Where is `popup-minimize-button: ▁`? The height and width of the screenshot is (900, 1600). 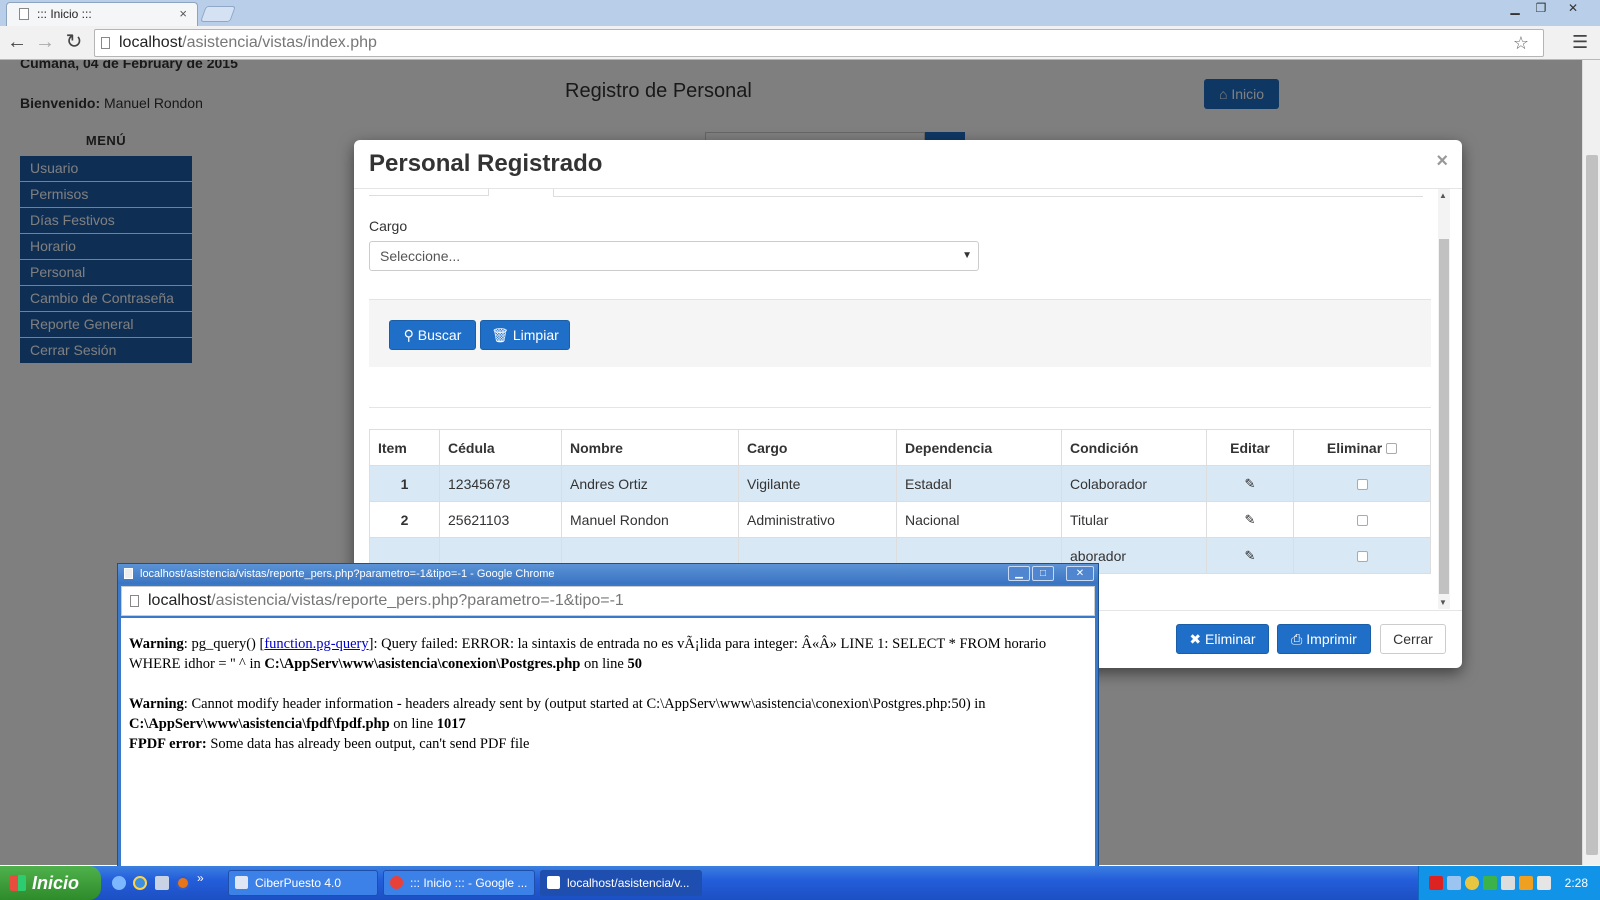
popup-minimize-button: ▁ is located at coordinates (1019, 573).